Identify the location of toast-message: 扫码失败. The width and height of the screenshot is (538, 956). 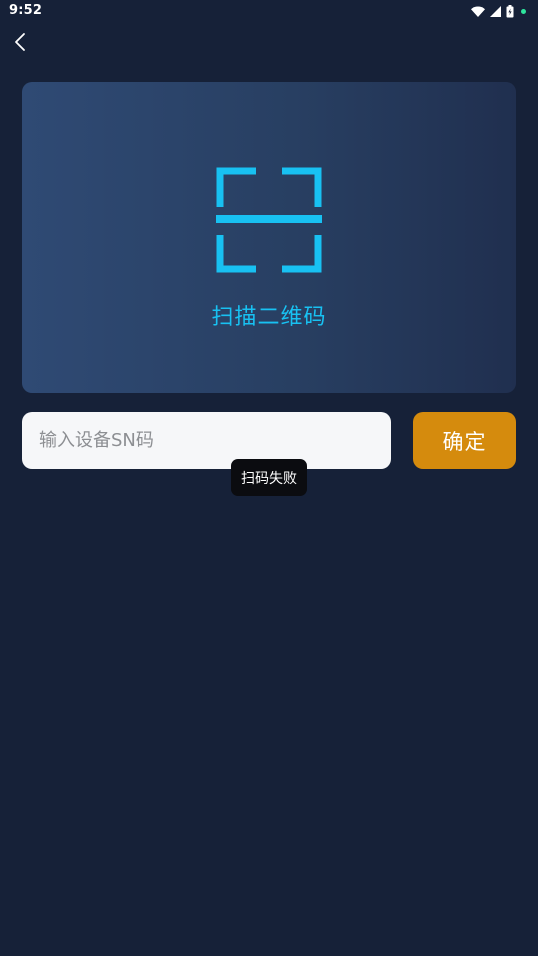
(269, 477).